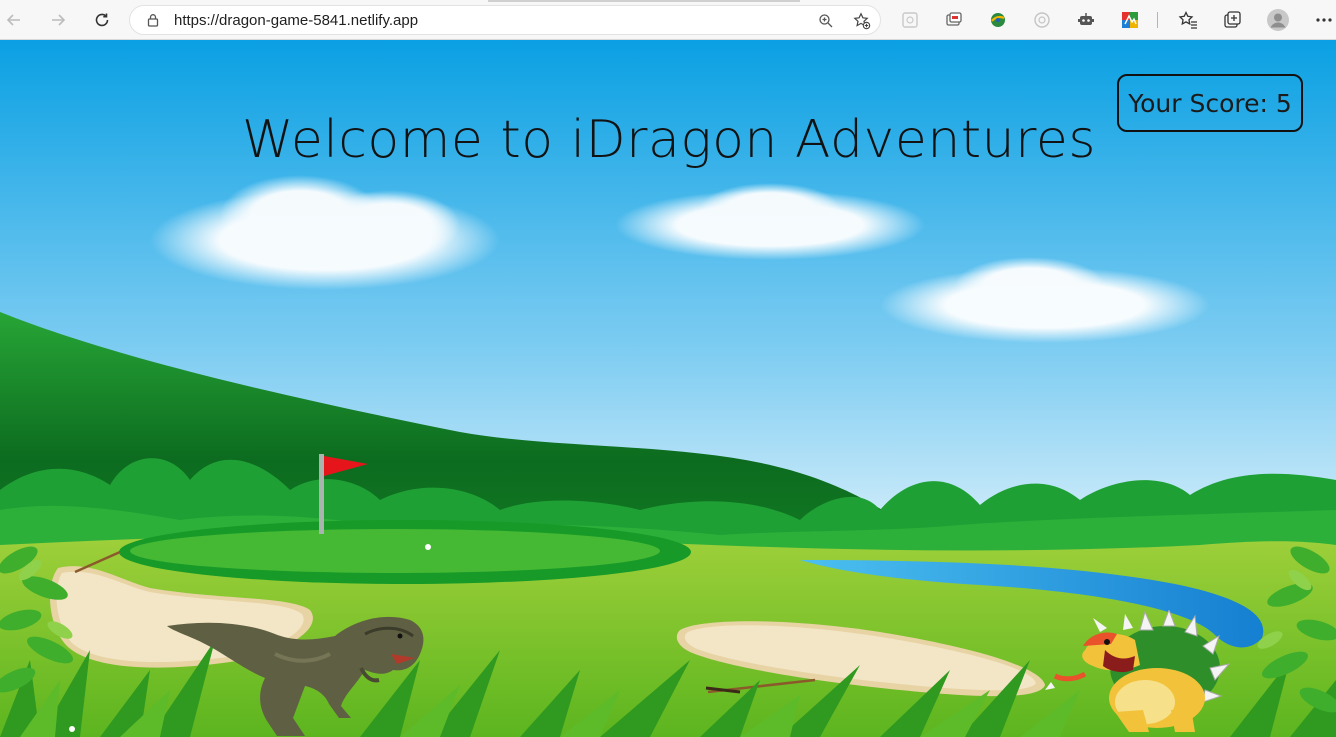  I want to click on dragon, so click(1138, 672).